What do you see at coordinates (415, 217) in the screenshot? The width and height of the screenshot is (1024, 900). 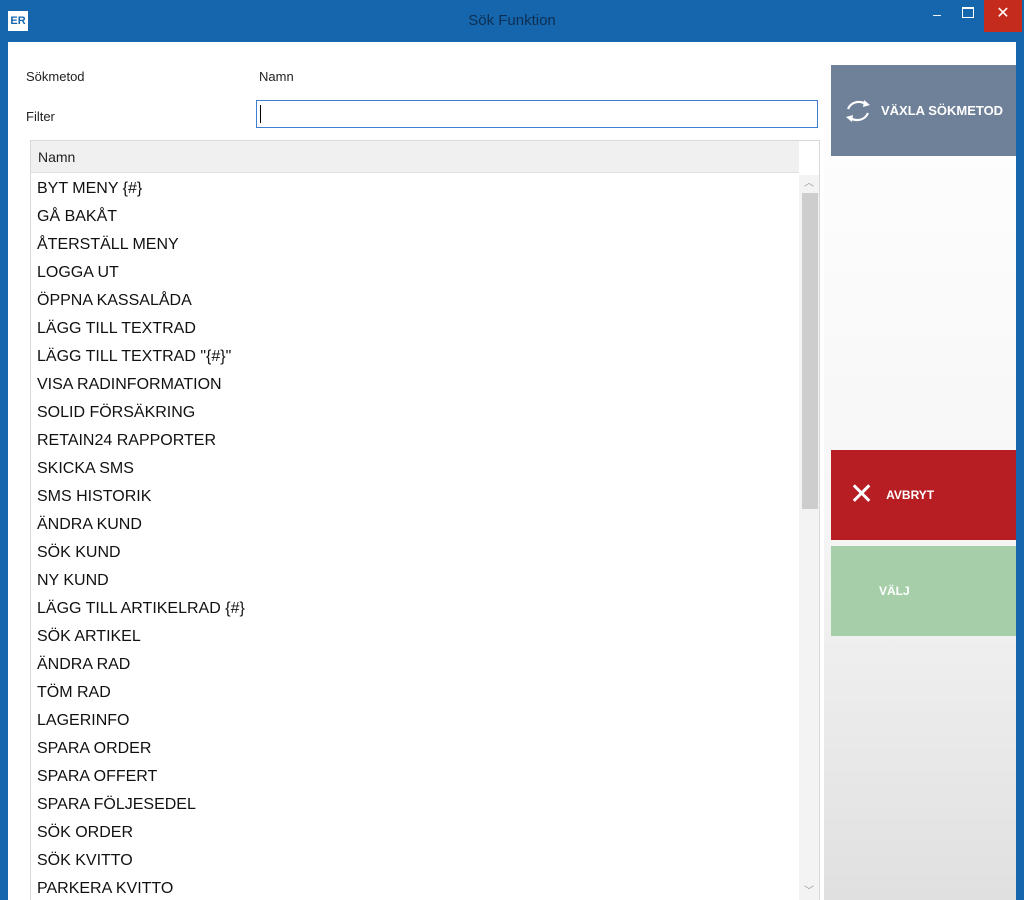 I see `list-item: GÅ BAKÅT` at bounding box center [415, 217].